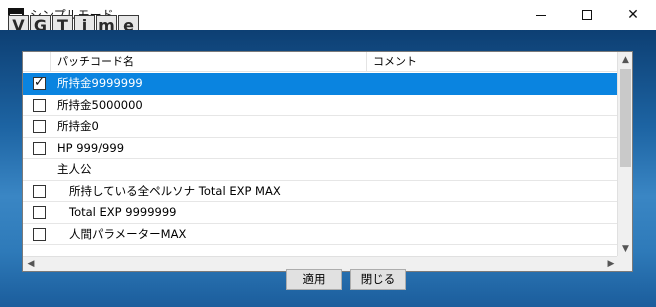 This screenshot has width=656, height=307. Describe the element at coordinates (321, 127) in the screenshot. I see `list-item: 所持金0` at that location.